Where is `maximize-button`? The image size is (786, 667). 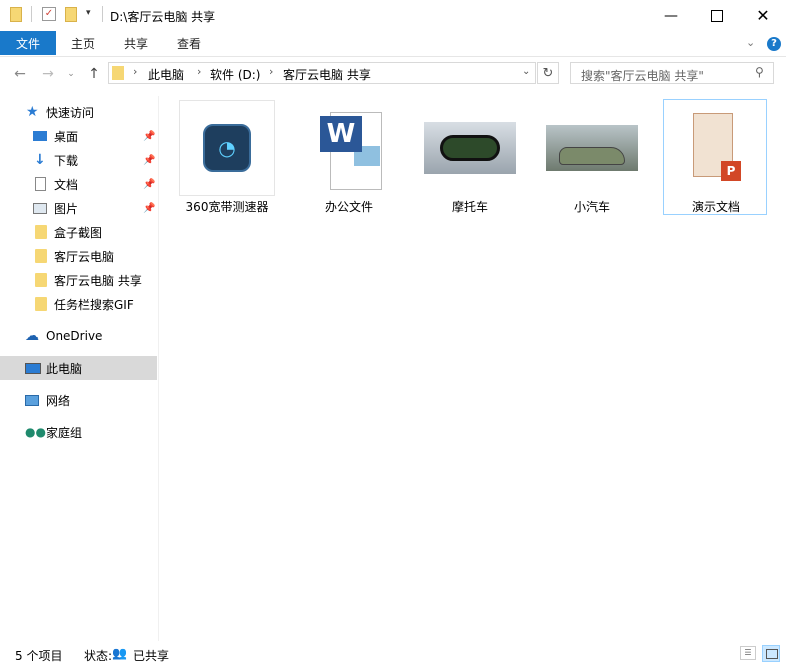 maximize-button is located at coordinates (717, 15).